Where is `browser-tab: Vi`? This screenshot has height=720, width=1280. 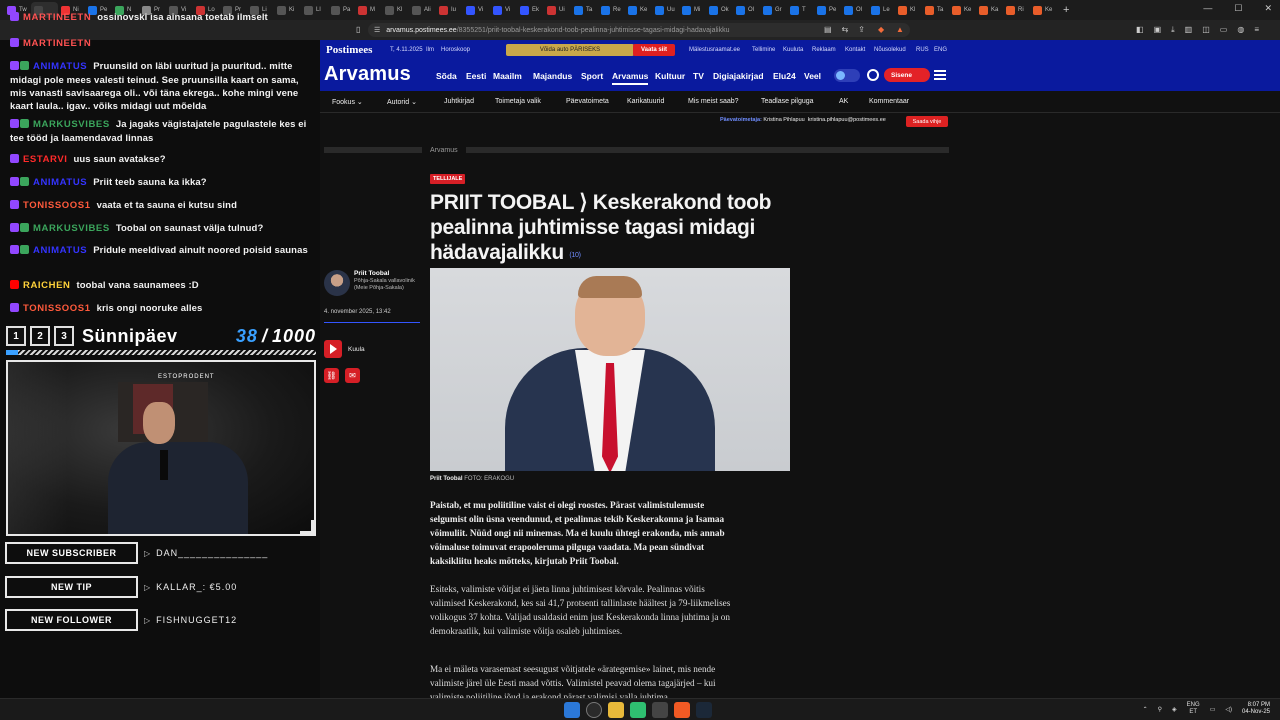 browser-tab: Vi is located at coordinates (476, 10).